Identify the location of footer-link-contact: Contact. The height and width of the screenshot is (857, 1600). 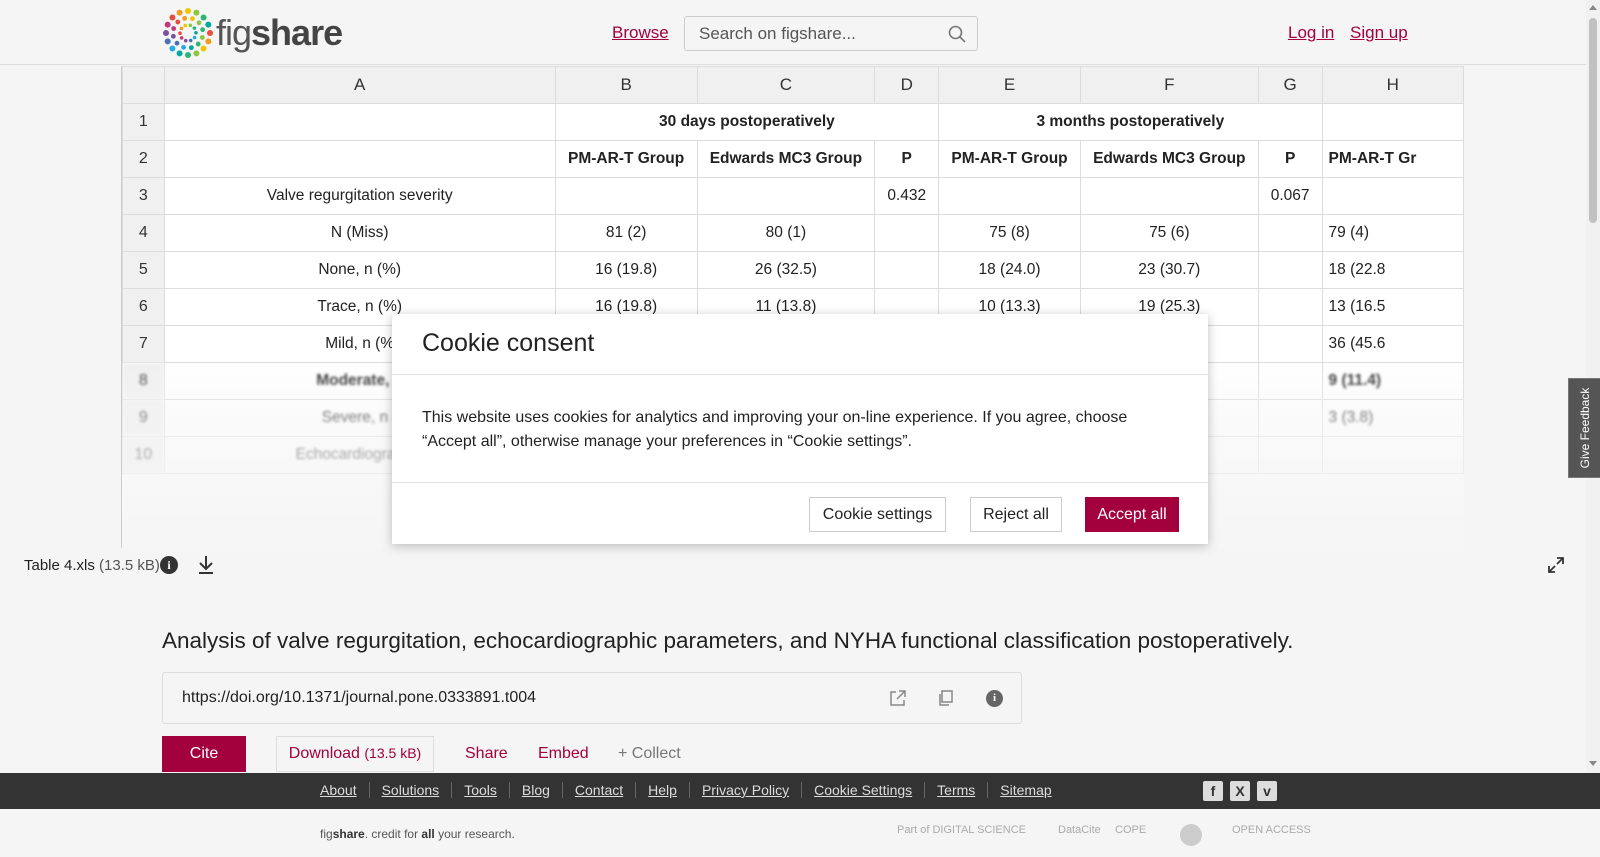
(598, 790).